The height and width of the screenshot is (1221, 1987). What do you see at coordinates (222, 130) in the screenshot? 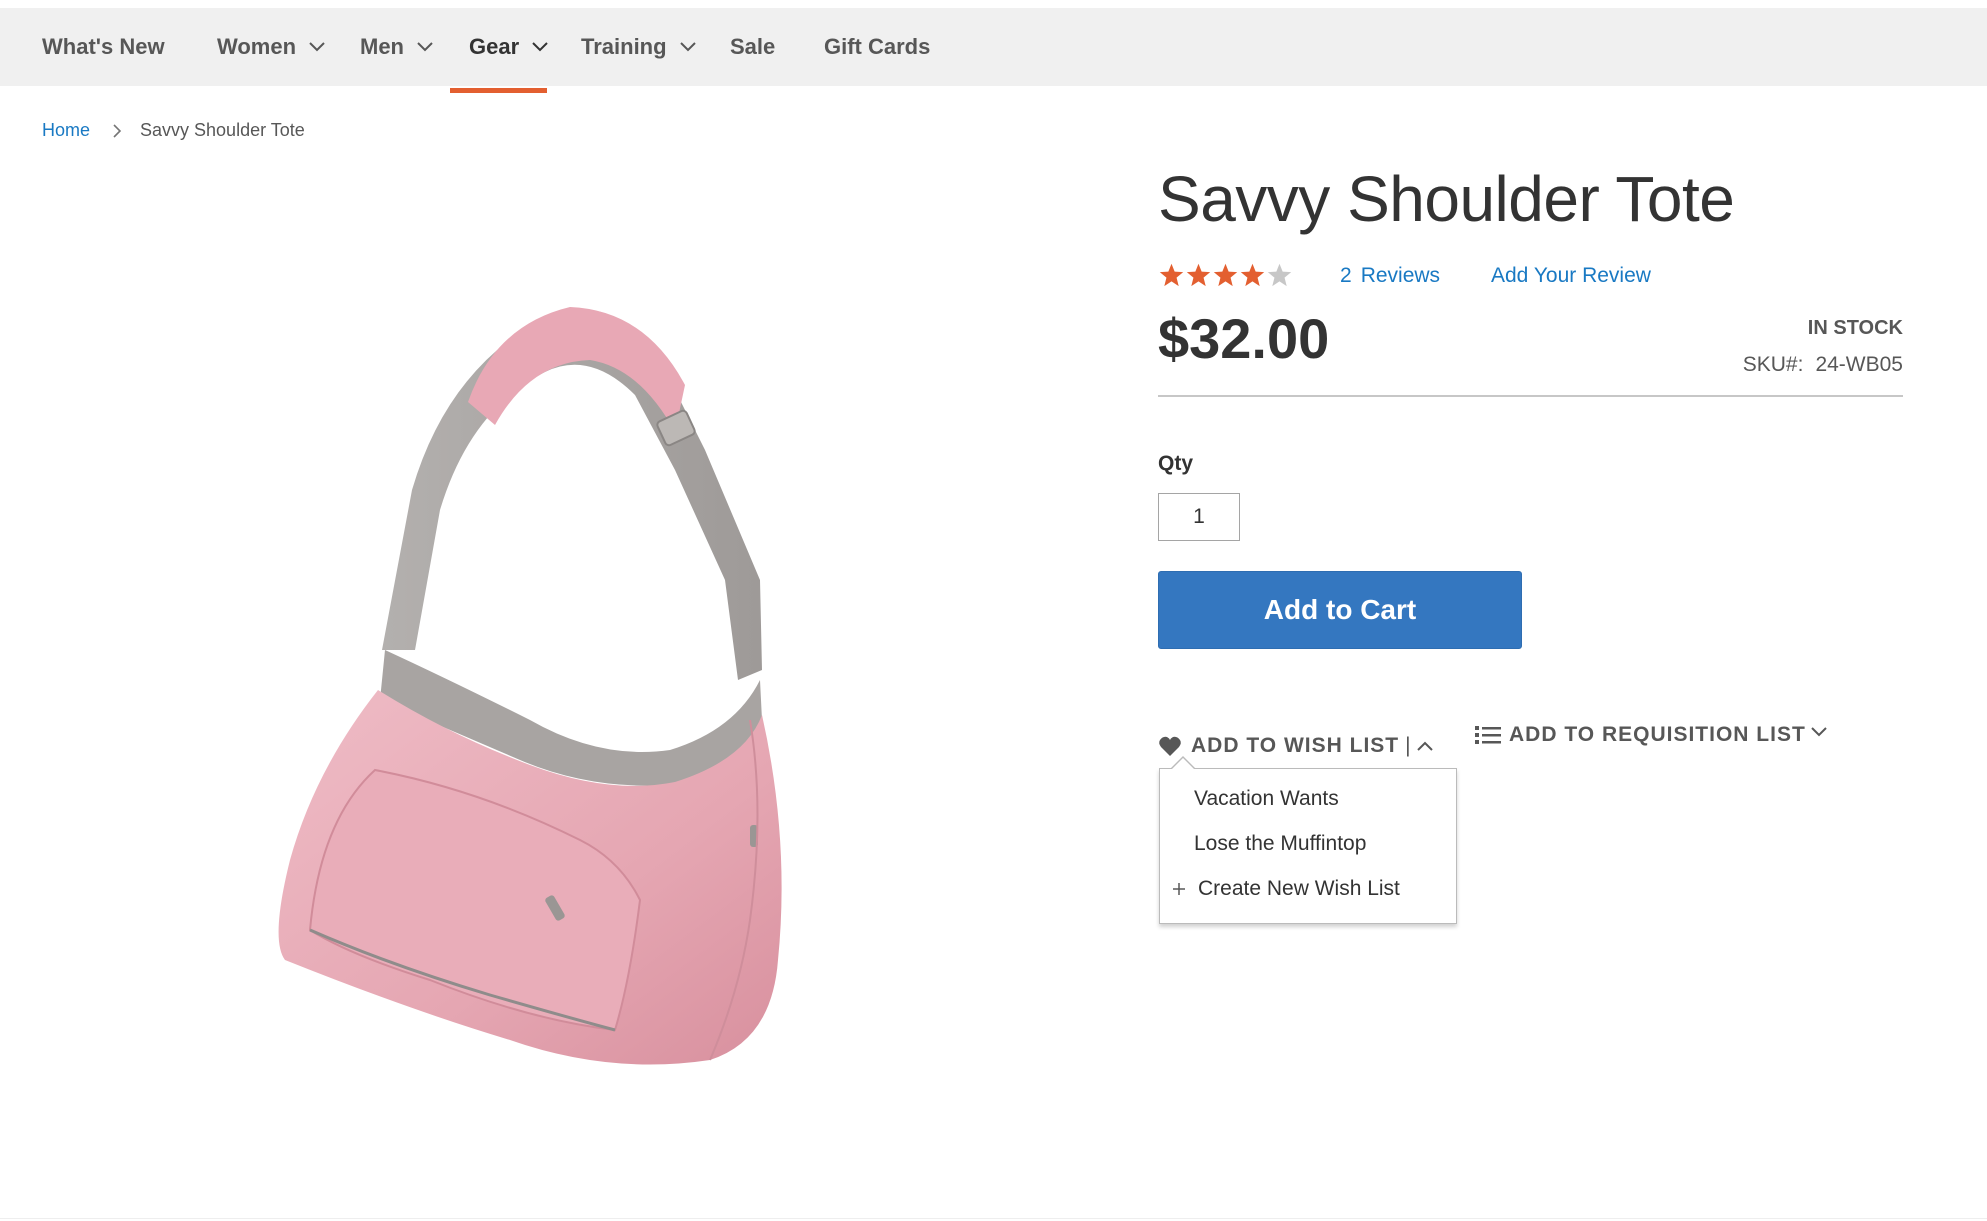
I see `breadcrumb-current: Savvy Shoulder Tote` at bounding box center [222, 130].